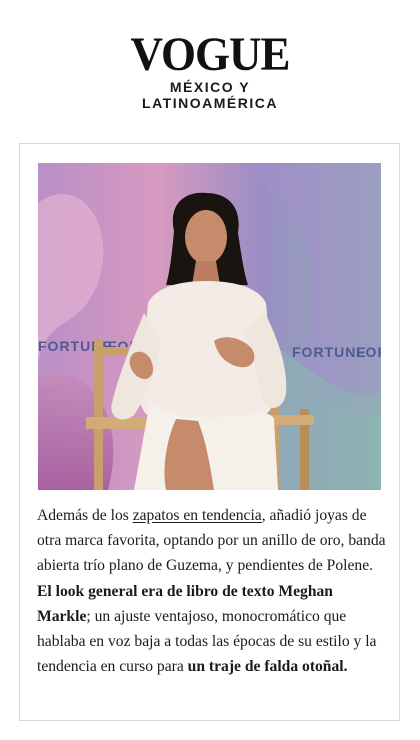 This screenshot has height=740, width=420. Describe the element at coordinates (267, 667) in the screenshot. I see `bold-phrase: un traje de falda otoñal.` at that location.